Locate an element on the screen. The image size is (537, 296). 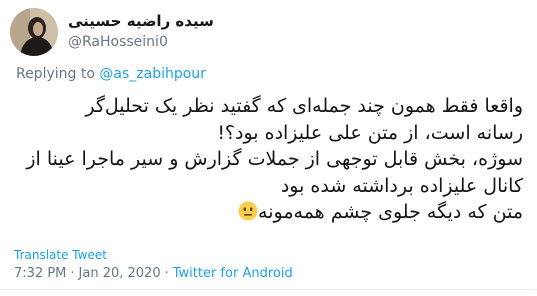
avatar-image is located at coordinates (34, 32).